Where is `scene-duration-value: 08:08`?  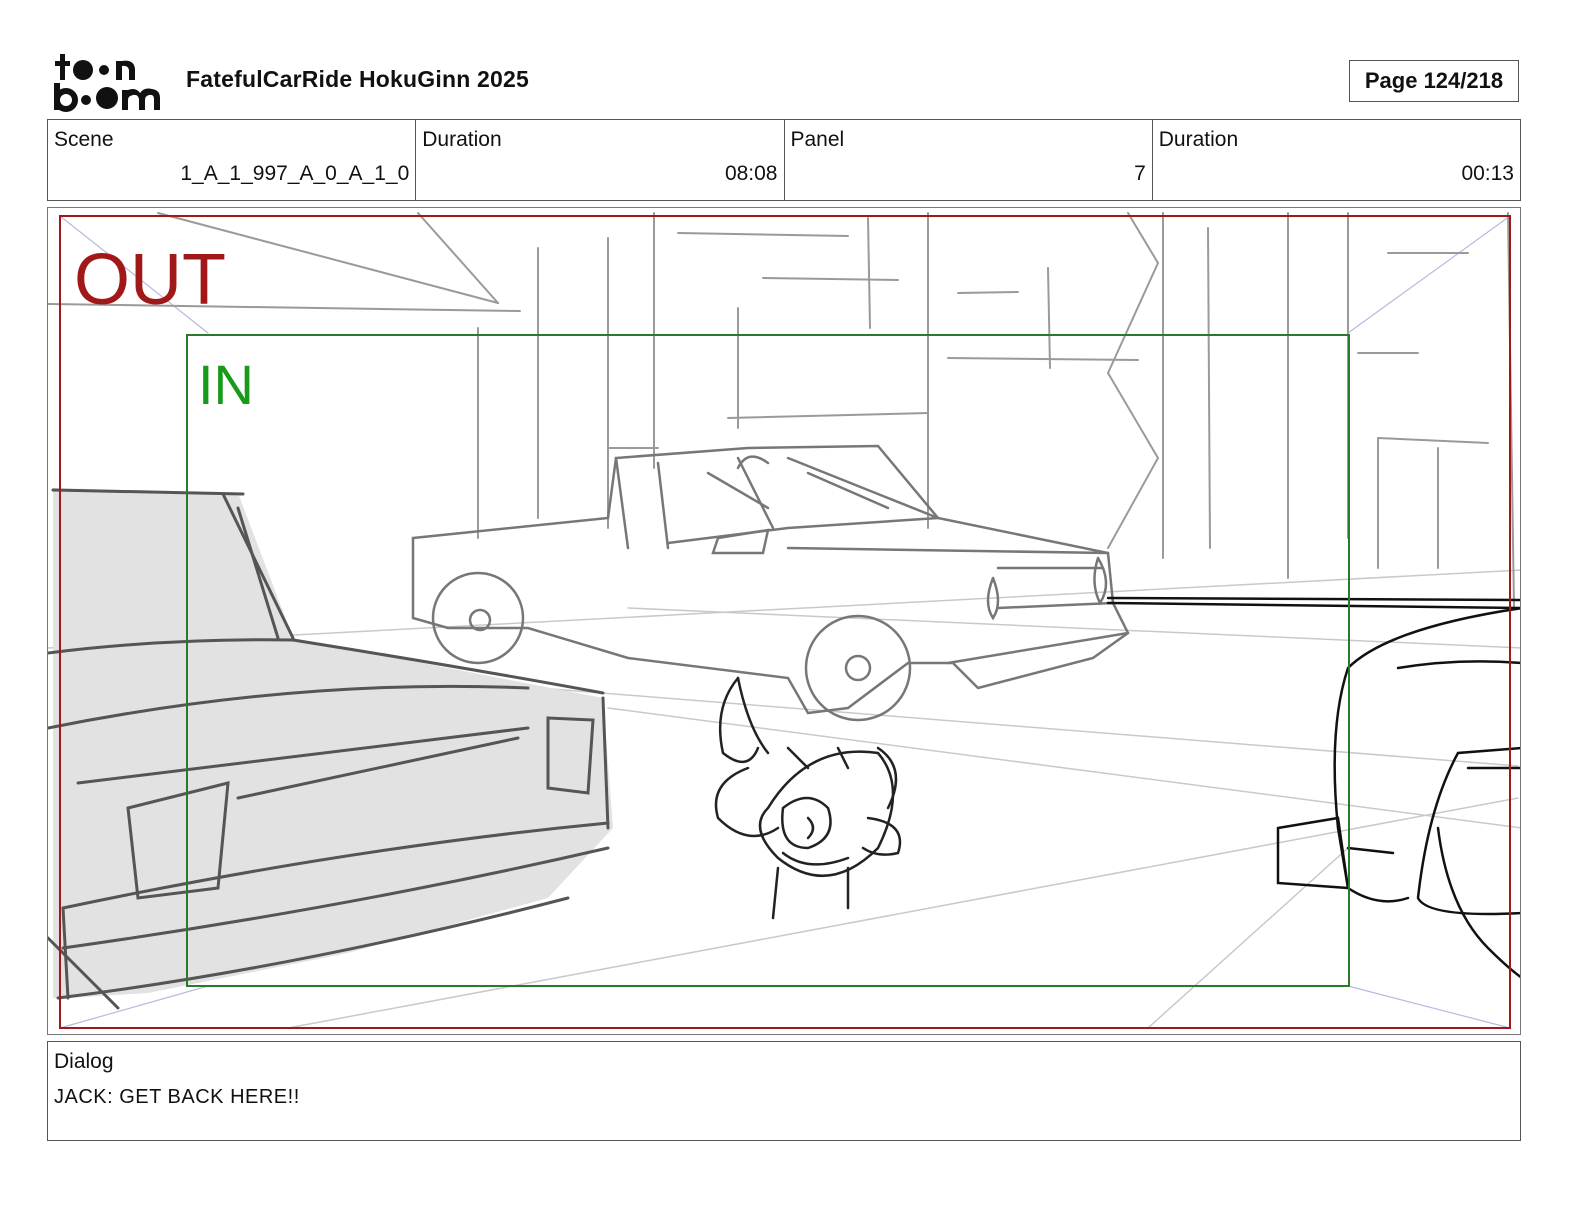 scene-duration-value: 08:08 is located at coordinates (751, 173).